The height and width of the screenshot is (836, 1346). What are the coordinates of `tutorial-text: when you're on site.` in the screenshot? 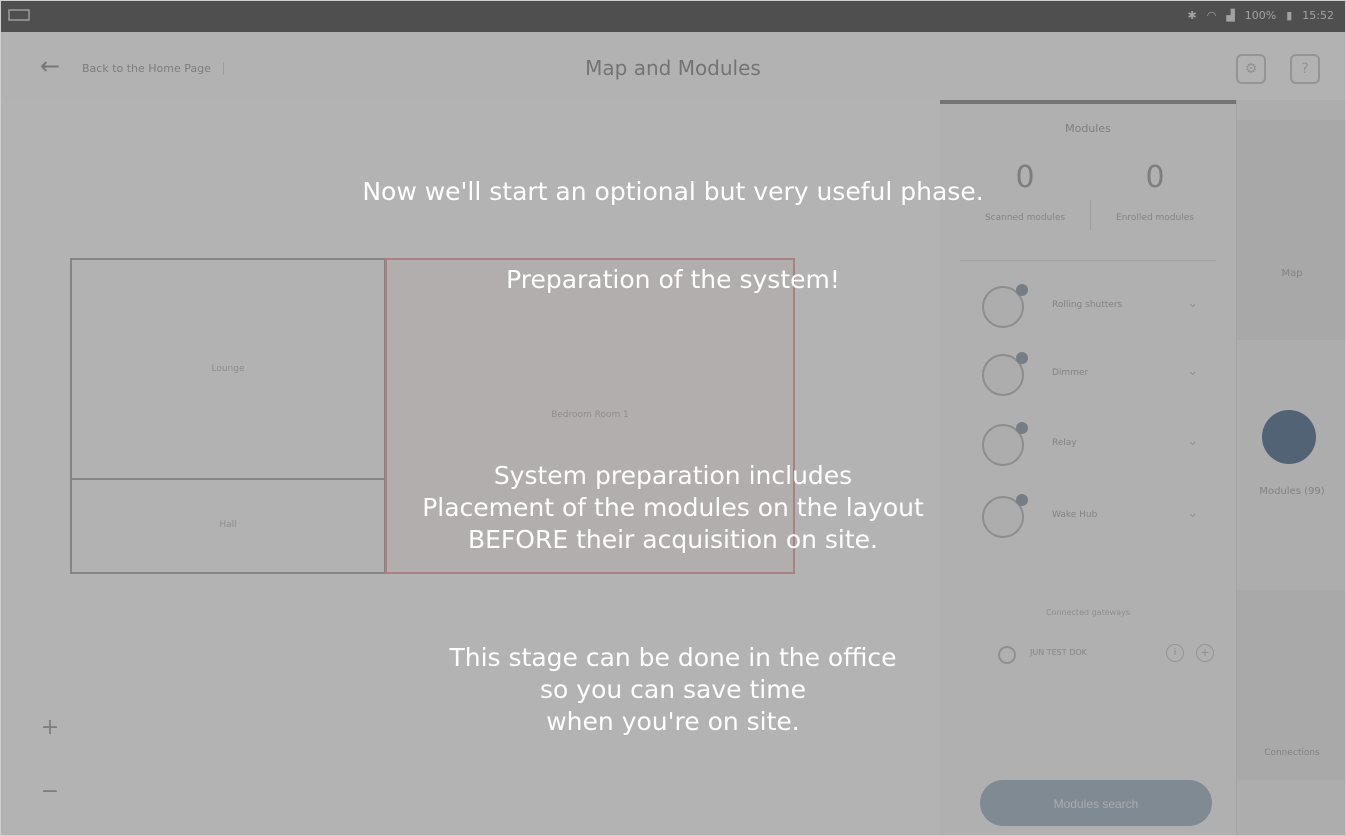 It's located at (673, 721).